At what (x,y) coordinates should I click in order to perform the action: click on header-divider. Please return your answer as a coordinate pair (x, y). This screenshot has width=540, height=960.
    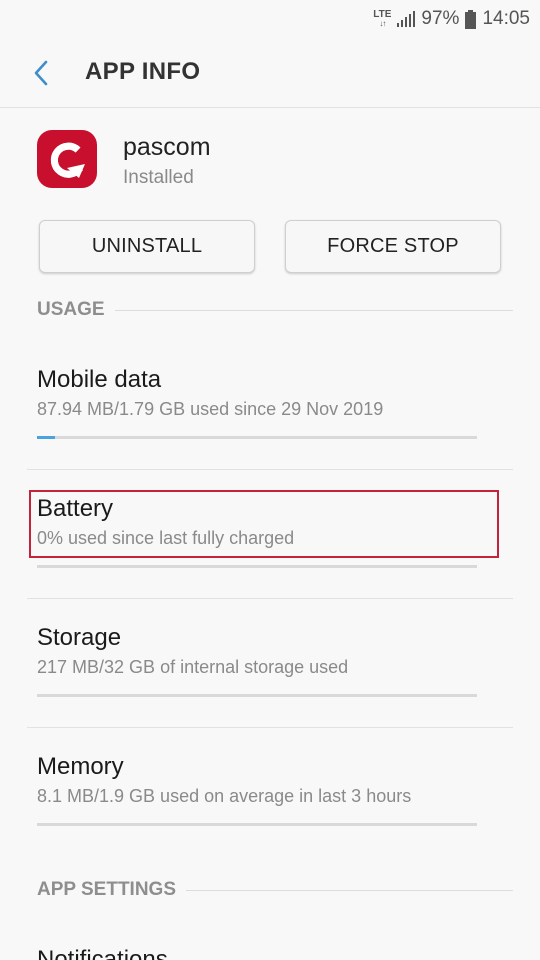
    Looking at the image, I should click on (270, 107).